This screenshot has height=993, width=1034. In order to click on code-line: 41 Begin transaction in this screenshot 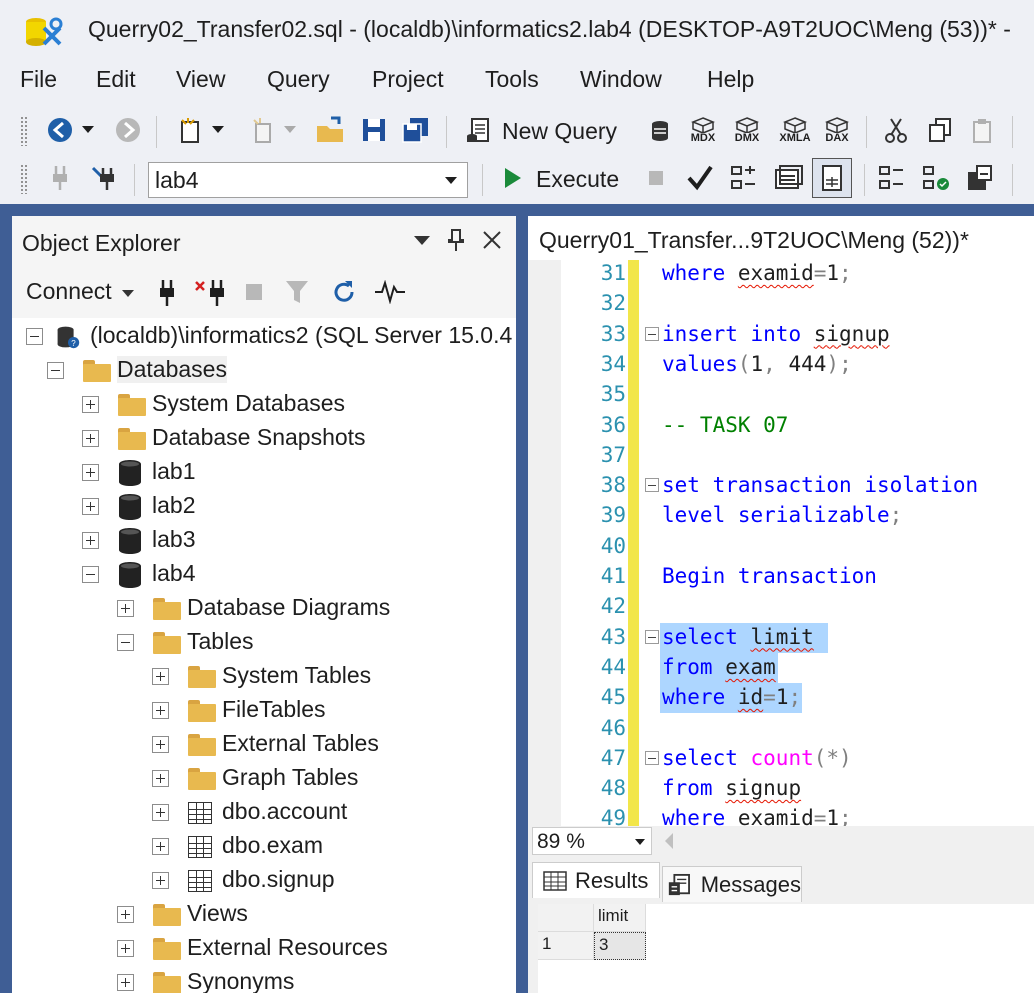, I will do `click(781, 577)`.